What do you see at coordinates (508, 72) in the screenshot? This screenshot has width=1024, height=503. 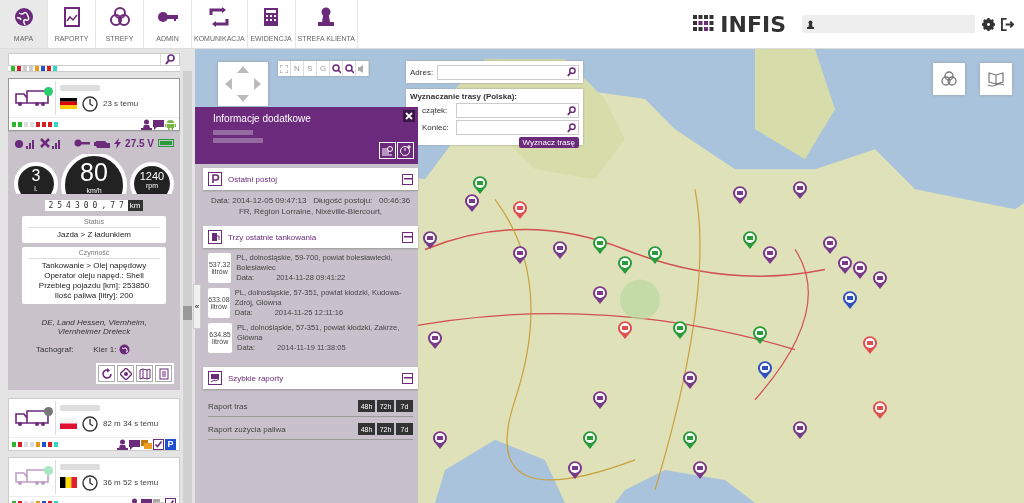 I see `address-field` at bounding box center [508, 72].